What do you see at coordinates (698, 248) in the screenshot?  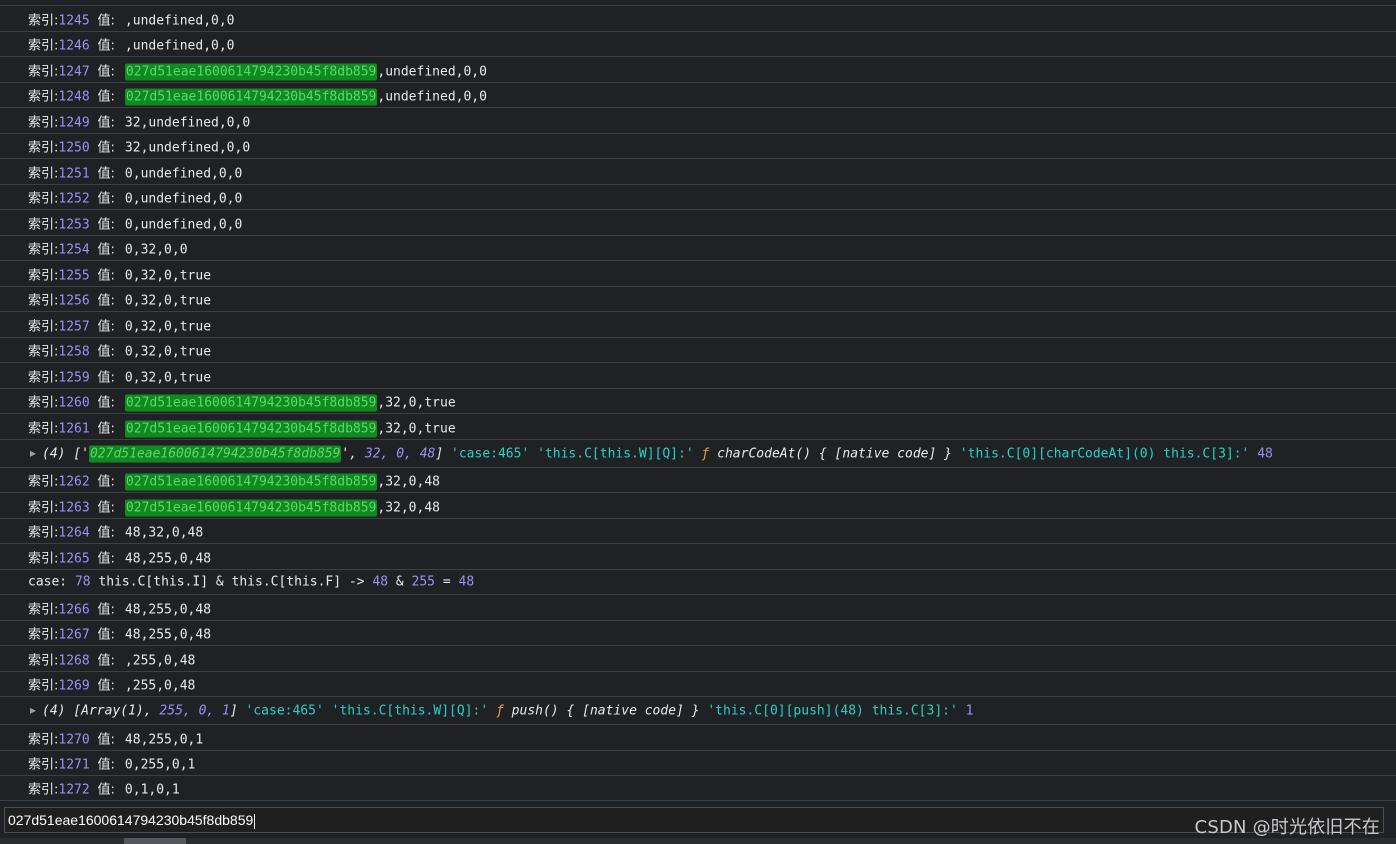 I see `log-row: 索引:1254 值: 0,32,0,0` at bounding box center [698, 248].